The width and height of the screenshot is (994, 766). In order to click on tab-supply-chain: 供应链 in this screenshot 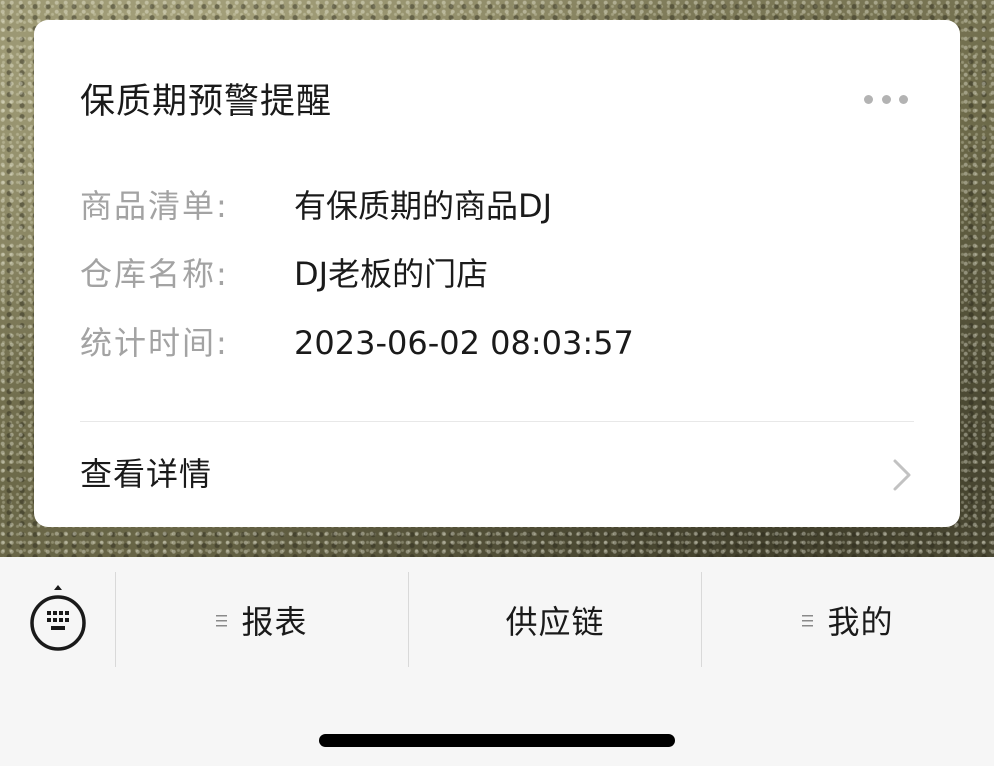, I will do `click(555, 619)`.